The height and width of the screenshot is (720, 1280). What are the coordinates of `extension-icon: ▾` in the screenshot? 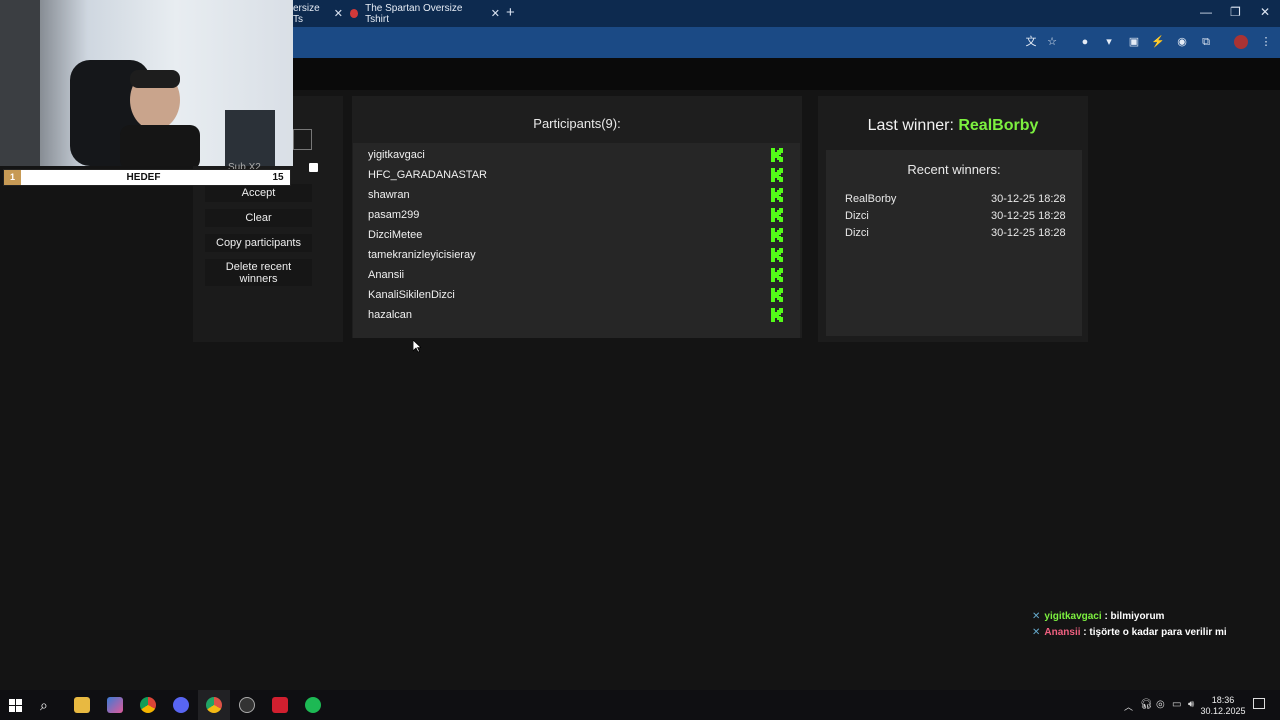 It's located at (1109, 42).